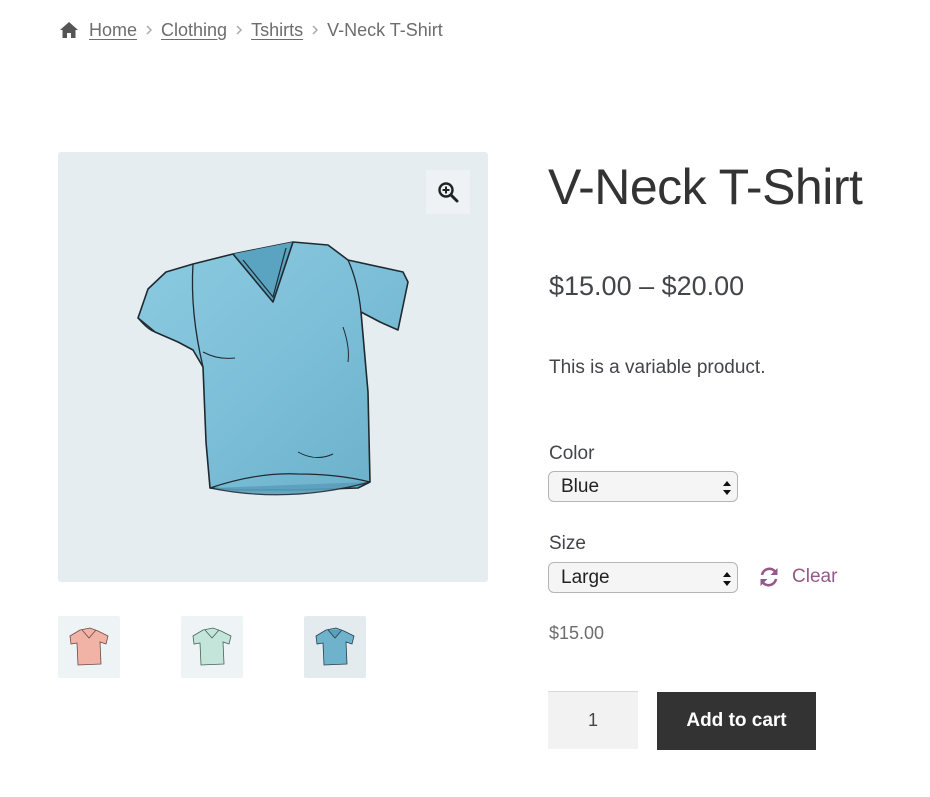 The height and width of the screenshot is (797, 930). I want to click on price-range: $15.00 – $20.00, so click(647, 286).